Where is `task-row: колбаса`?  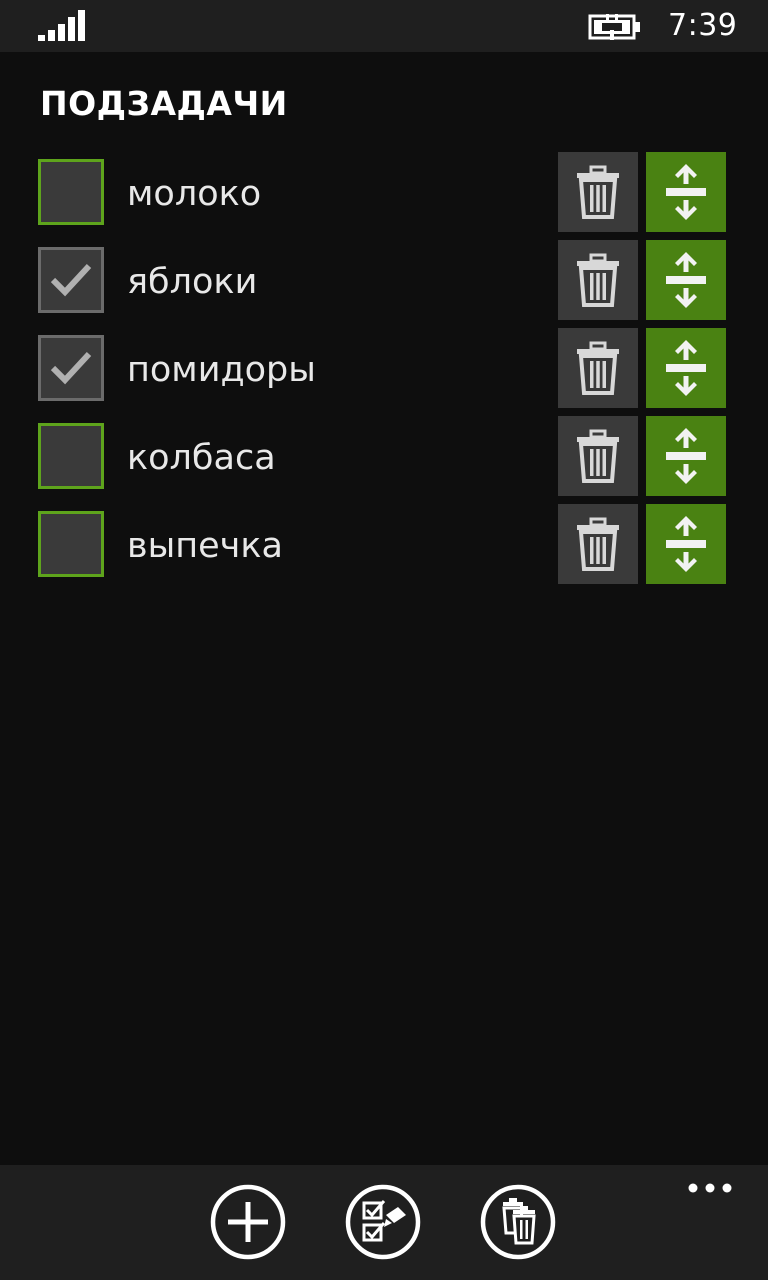 task-row: колбаса is located at coordinates (384, 460).